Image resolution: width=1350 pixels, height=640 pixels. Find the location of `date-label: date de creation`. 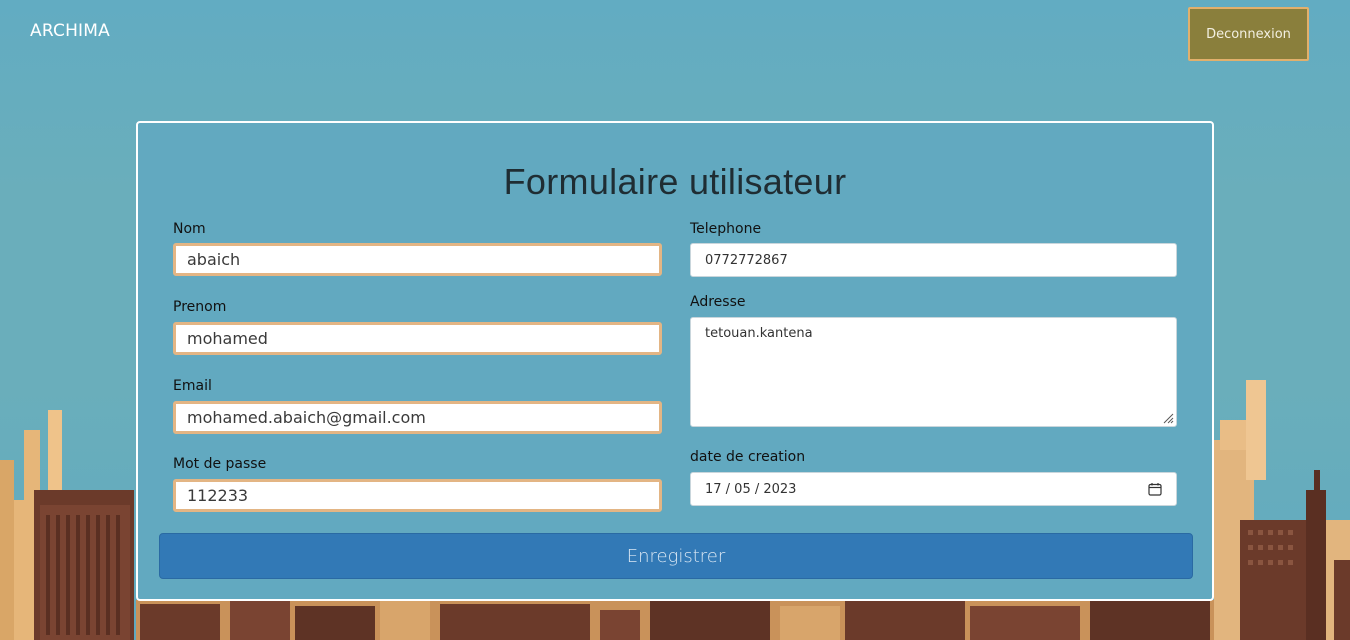

date-label: date de creation is located at coordinates (748, 457).